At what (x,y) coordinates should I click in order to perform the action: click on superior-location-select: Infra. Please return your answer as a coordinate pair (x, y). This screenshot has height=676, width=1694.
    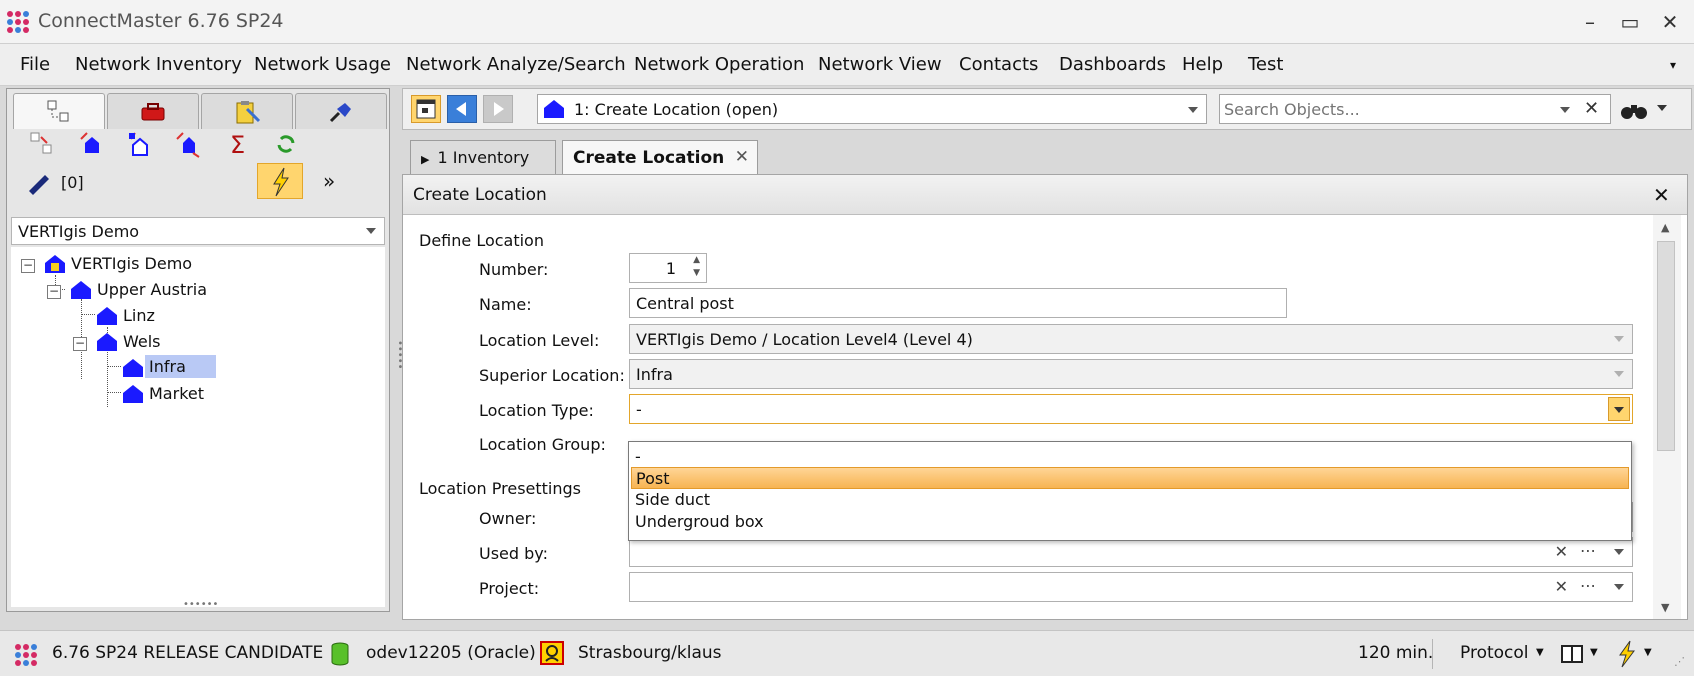
    Looking at the image, I should click on (1131, 374).